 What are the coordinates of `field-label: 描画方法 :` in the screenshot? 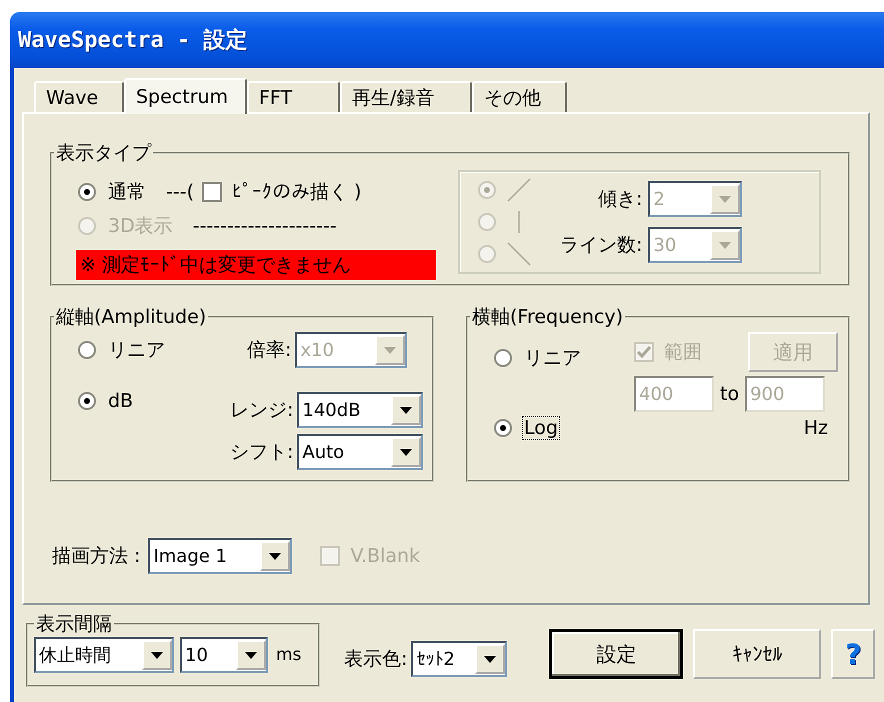 It's located at (96, 556).